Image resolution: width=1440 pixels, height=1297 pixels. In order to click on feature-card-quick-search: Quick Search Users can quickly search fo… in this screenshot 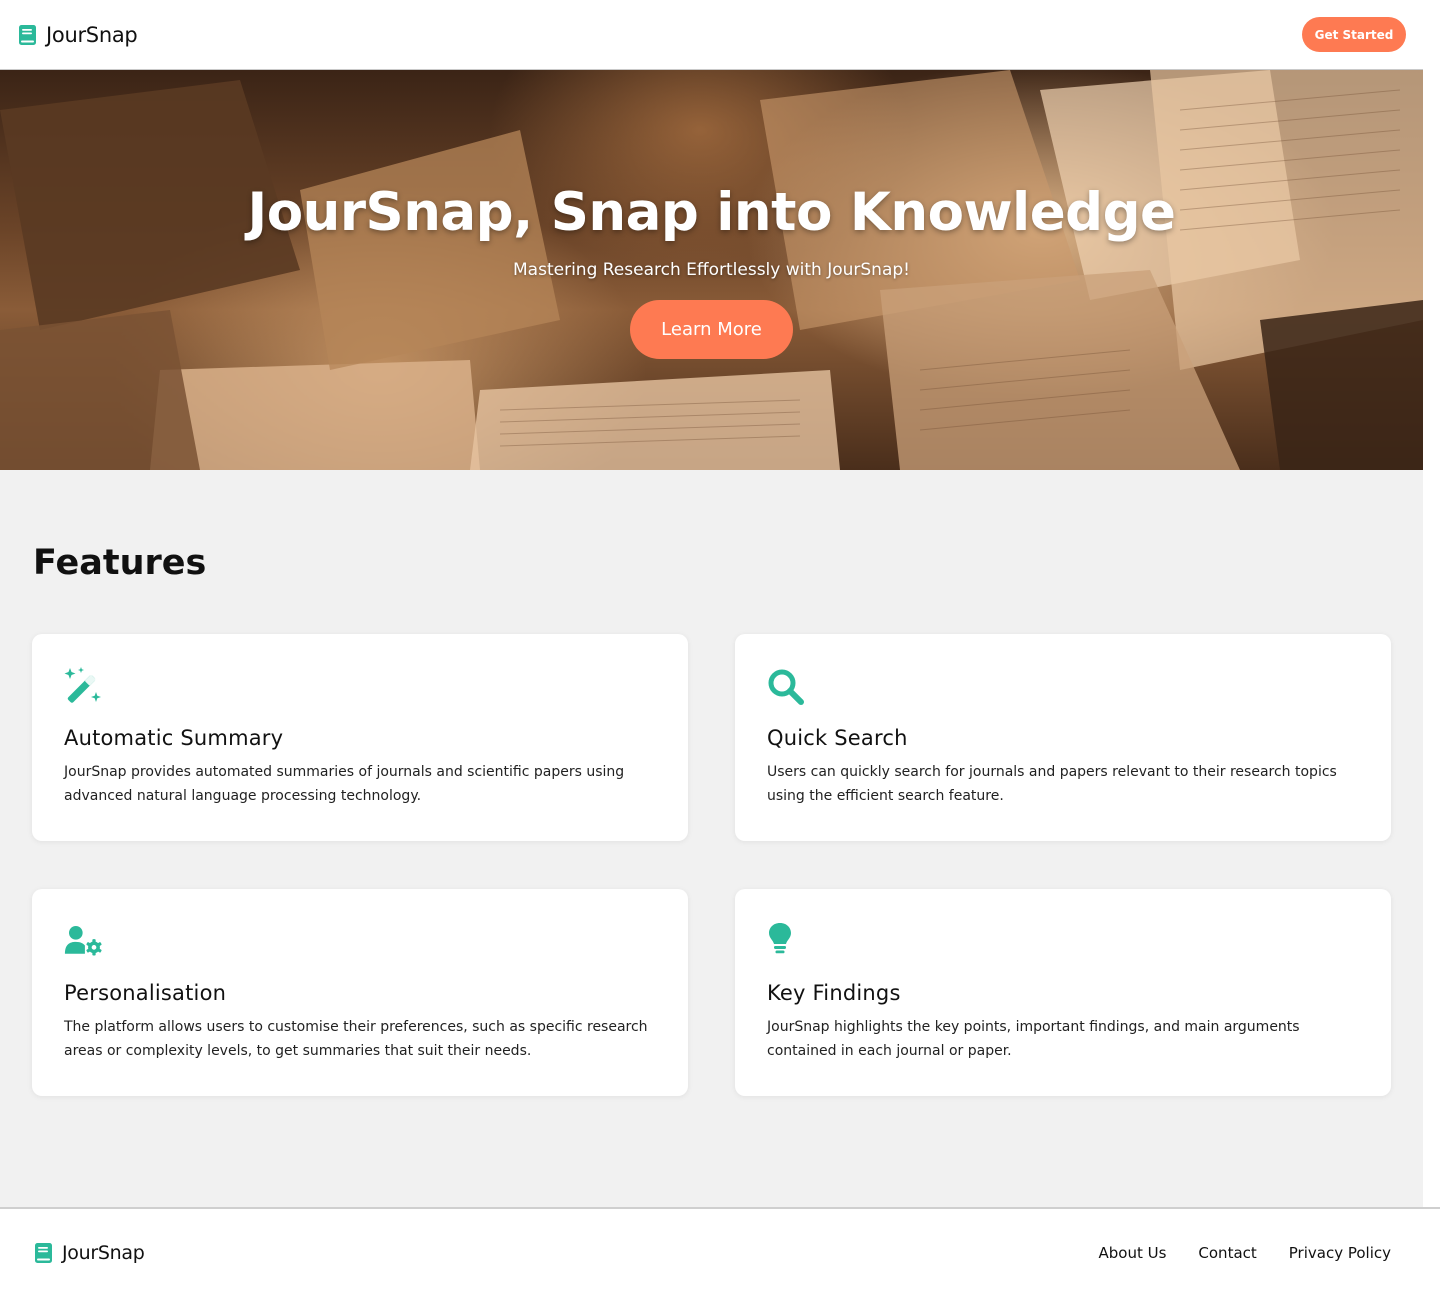, I will do `click(1063, 737)`.